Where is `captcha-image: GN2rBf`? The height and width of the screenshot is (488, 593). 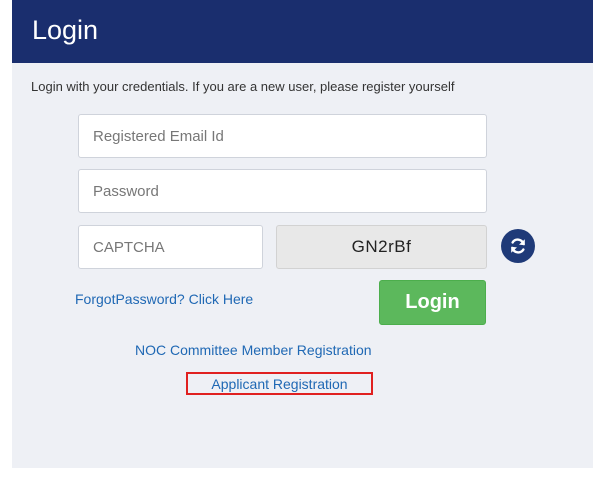
captcha-image: GN2rBf is located at coordinates (381, 247).